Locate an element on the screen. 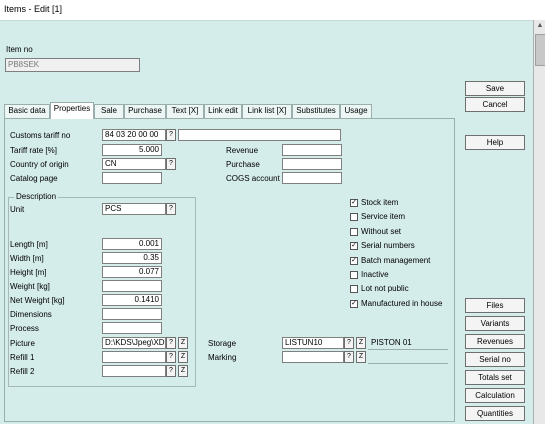 The image size is (545, 424). checkbox-row: ✓ Serial numbers is located at coordinates (402, 246).